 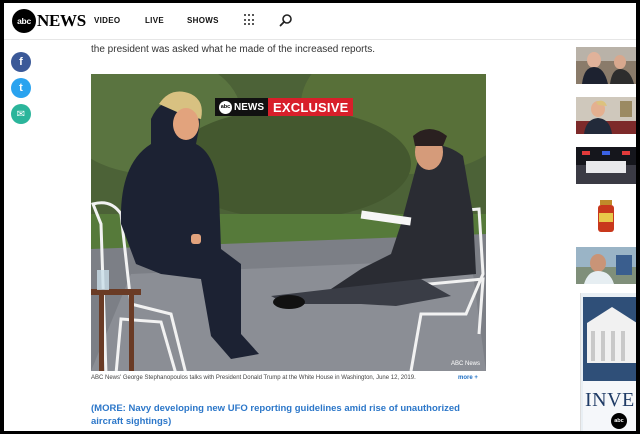 What do you see at coordinates (61, 20) in the screenshot?
I see `logo-word: NEWS` at bounding box center [61, 20].